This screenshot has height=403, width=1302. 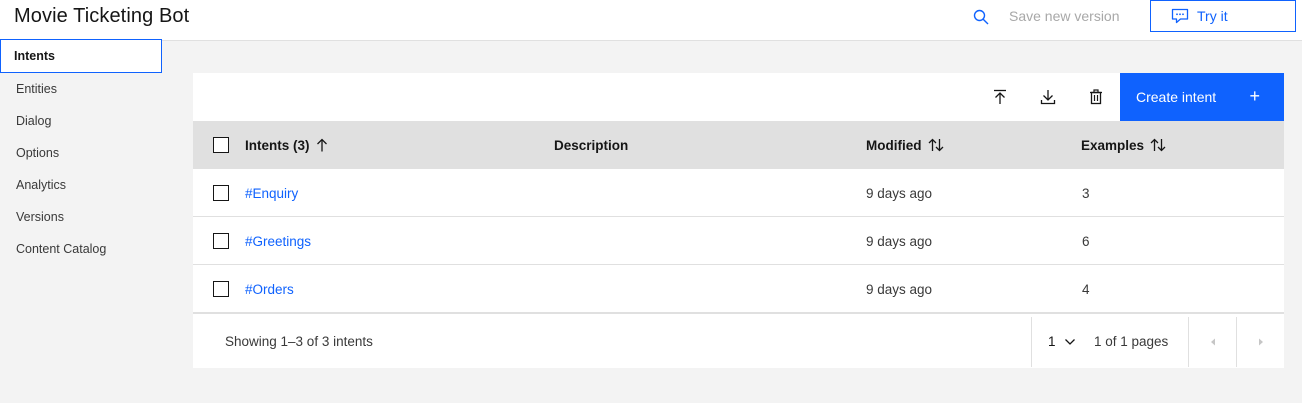 I want to click on sidebar-item-content-catalog: Content Catalog, so click(x=81, y=249).